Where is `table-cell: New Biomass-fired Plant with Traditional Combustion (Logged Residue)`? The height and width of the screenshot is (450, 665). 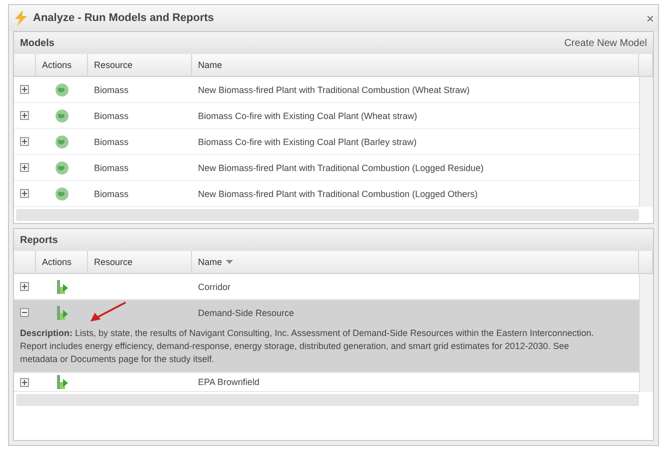
table-cell: New Biomass-fired Plant with Traditional Combustion (Logged Residue) is located at coordinates (341, 167).